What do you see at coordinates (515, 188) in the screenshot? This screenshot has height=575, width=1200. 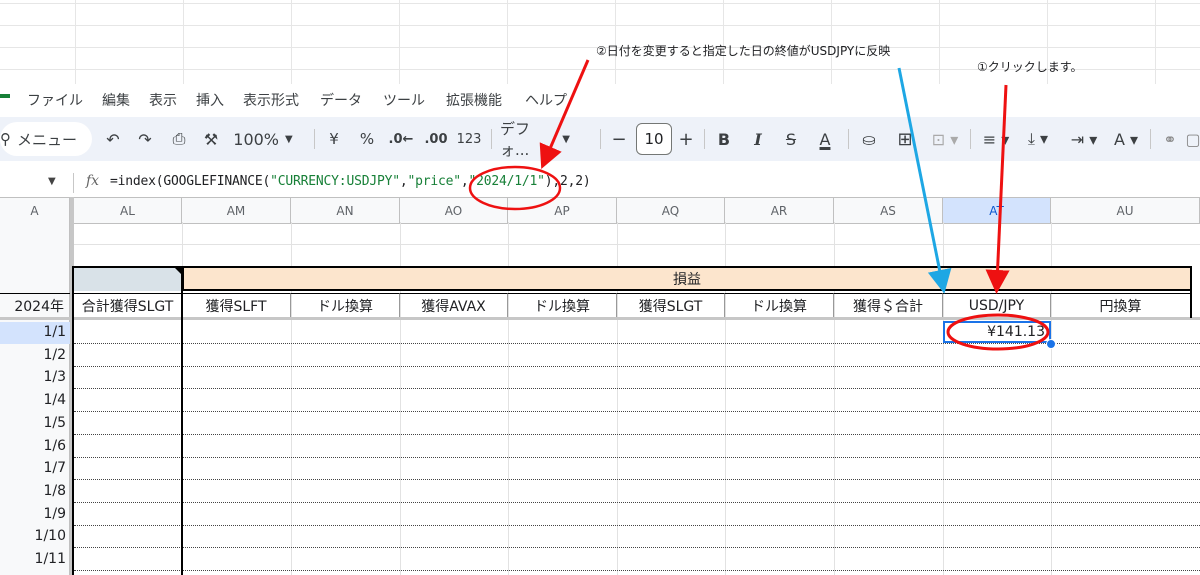 I see `date-arg-circle` at bounding box center [515, 188].